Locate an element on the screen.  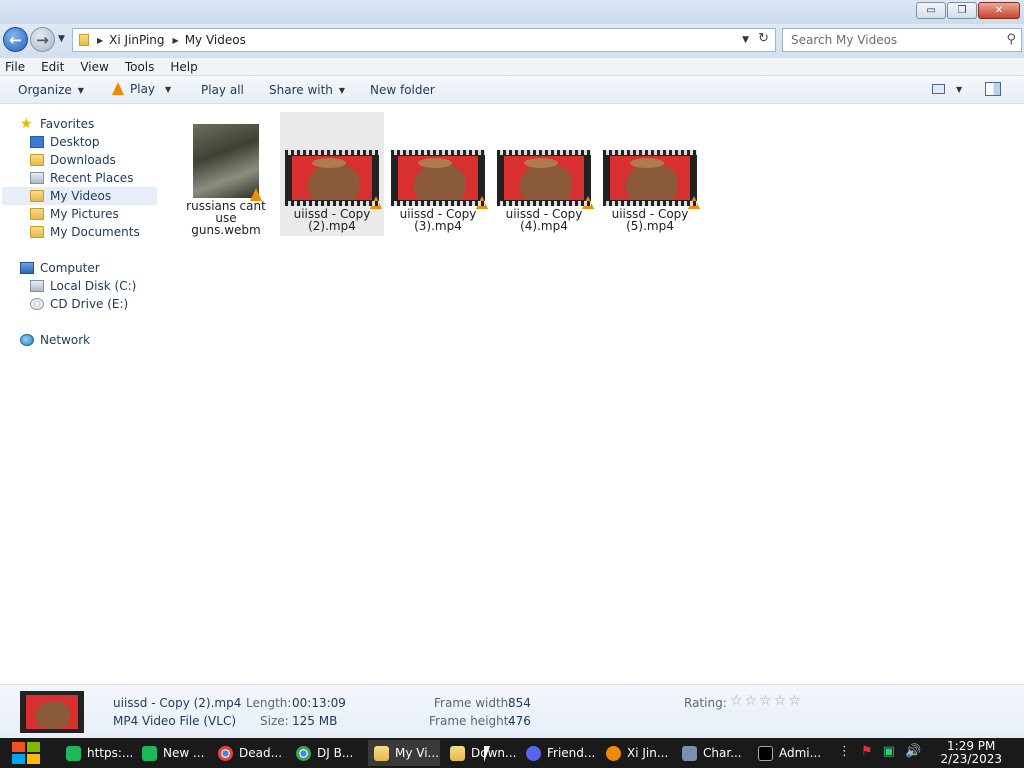
change-view-icon is located at coordinates (938, 89).